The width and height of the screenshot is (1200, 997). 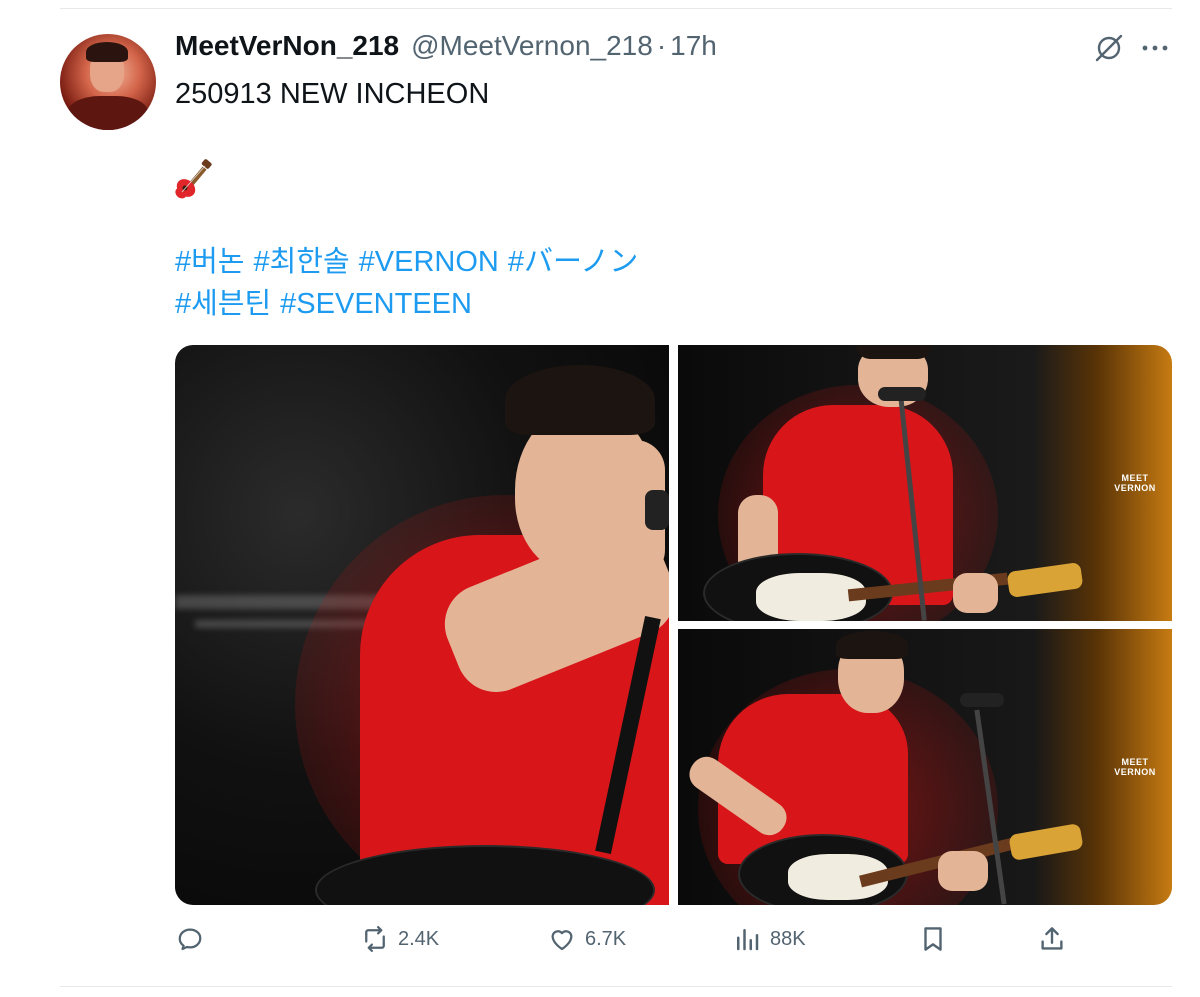 What do you see at coordinates (693, 46) in the screenshot?
I see `timestamp: 17h` at bounding box center [693, 46].